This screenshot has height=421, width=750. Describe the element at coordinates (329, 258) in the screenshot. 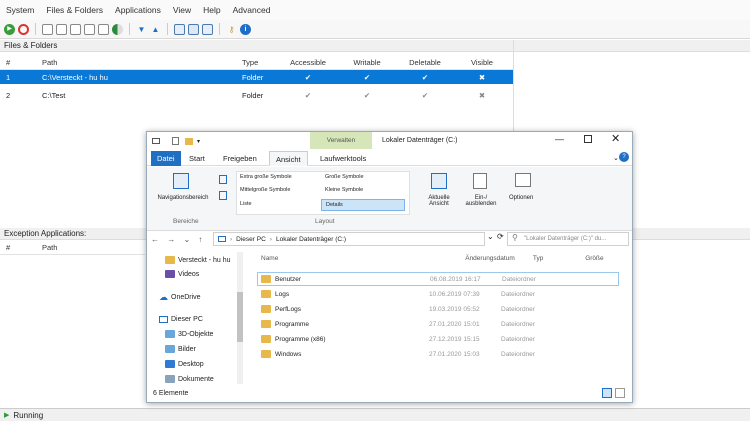

I see `col-name: Name` at that location.